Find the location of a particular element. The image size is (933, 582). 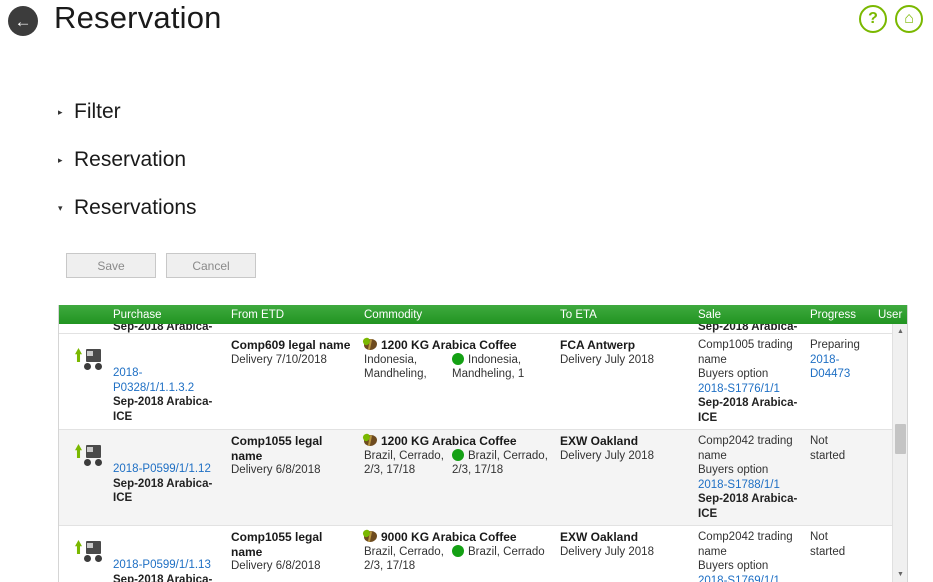

sale-link: 2018-S1769/1/1 is located at coordinates (748, 578).